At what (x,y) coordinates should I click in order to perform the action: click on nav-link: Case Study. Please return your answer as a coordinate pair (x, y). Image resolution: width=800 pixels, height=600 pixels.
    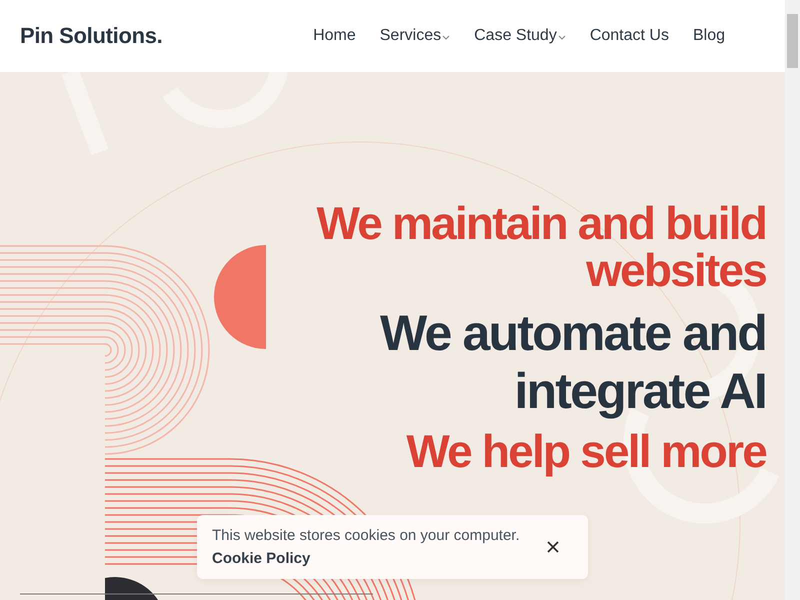
    Looking at the image, I should click on (520, 36).